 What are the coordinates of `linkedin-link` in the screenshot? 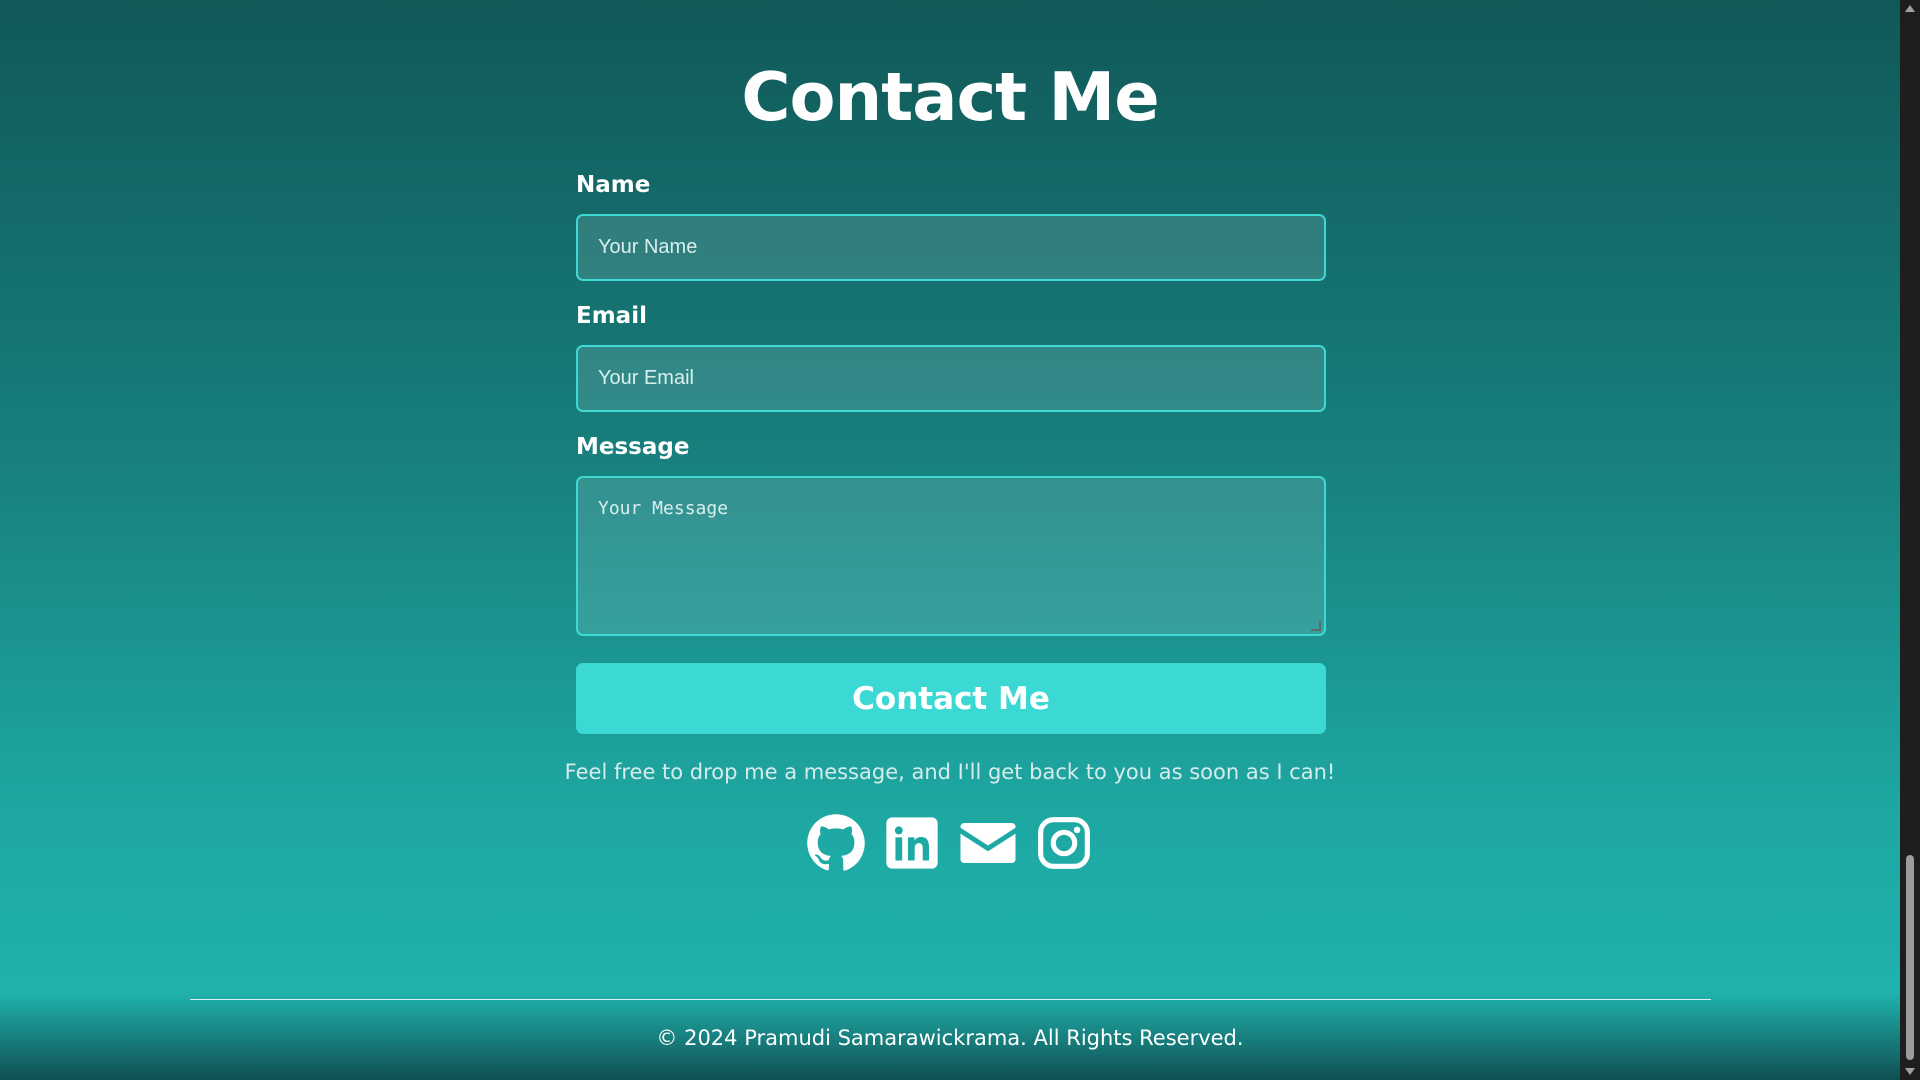 It's located at (912, 843).